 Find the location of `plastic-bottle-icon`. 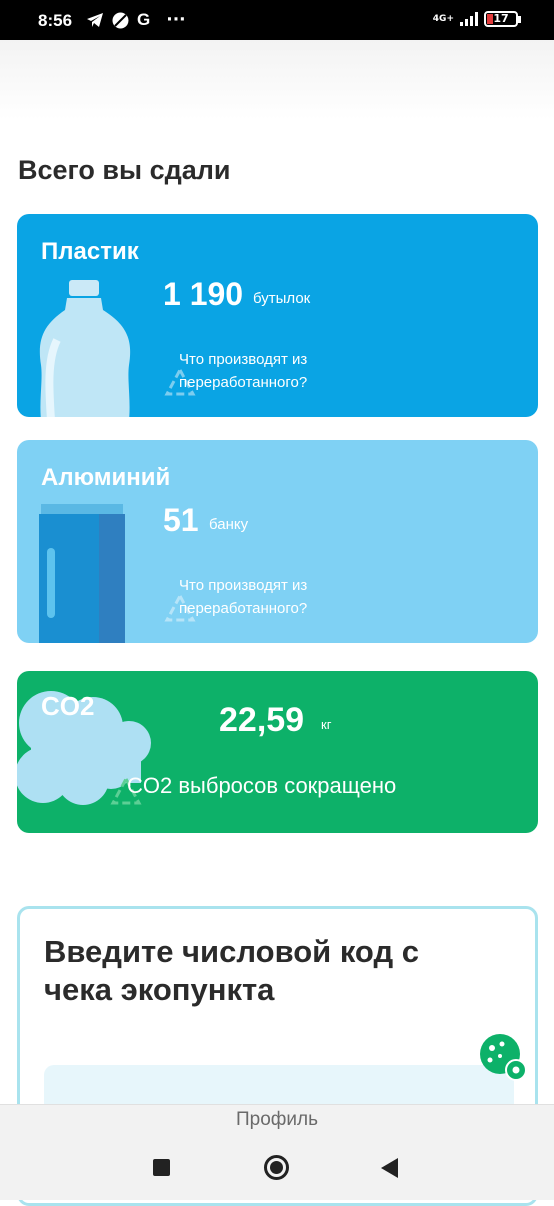

plastic-bottle-icon is located at coordinates (85, 348).